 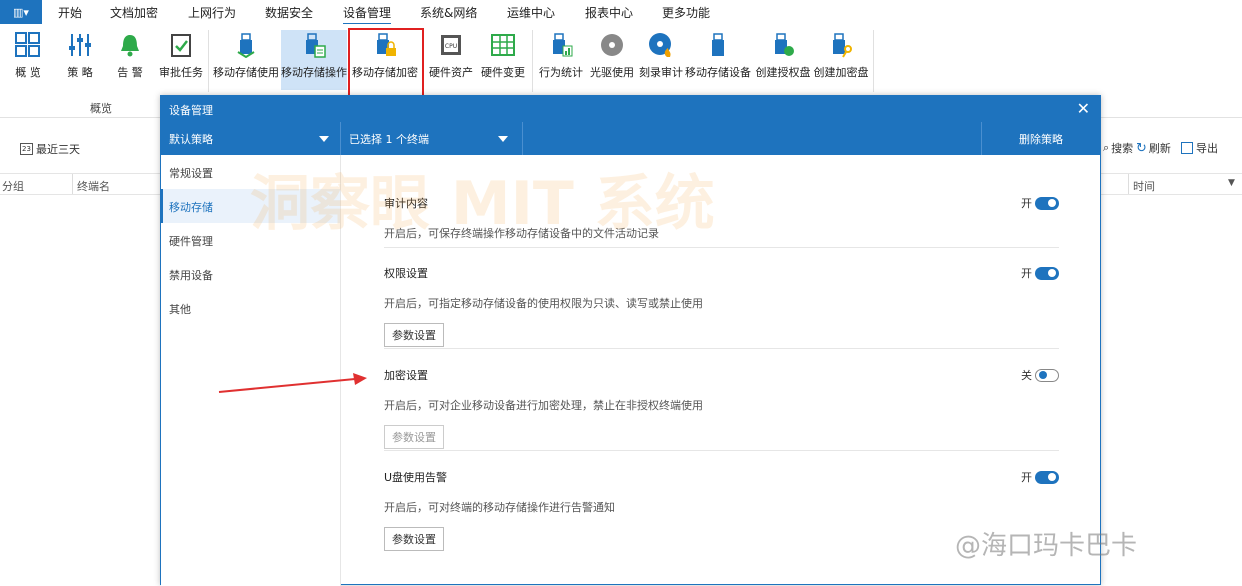 I want to click on col-time-dropdown-icon: ▼, so click(x=1231, y=183).